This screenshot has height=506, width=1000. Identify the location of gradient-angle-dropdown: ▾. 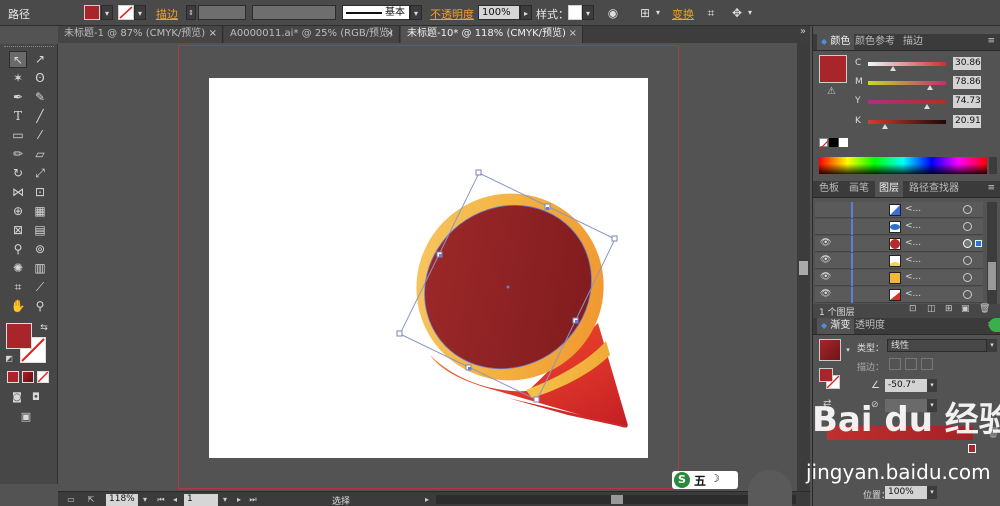
(932, 385).